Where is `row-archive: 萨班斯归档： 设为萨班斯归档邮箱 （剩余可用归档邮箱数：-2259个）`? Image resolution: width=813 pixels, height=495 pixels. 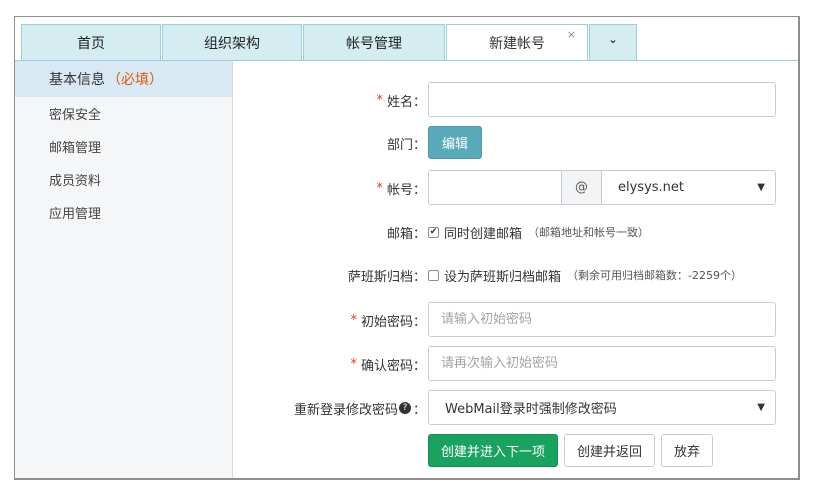 row-archive: 萨班斯归档： 设为萨班斯归档邮箱 （剩余可用归档邮箱数：-2259个） is located at coordinates (515, 275).